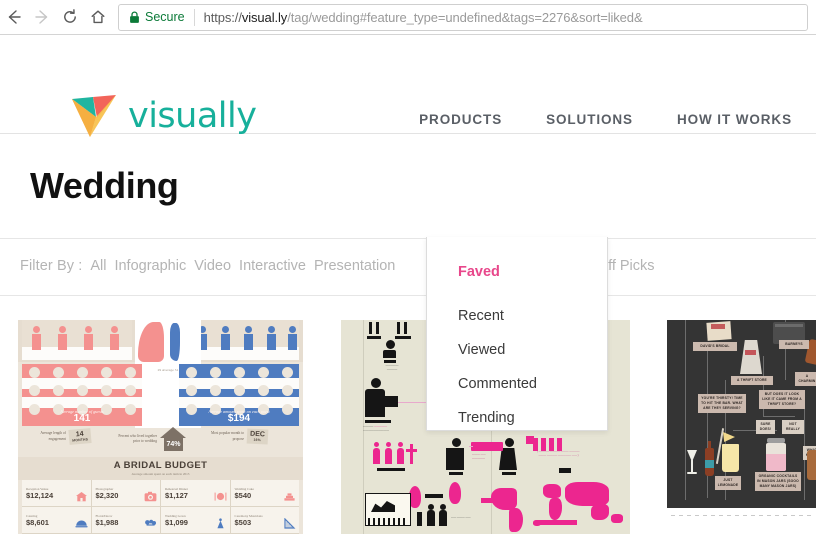  What do you see at coordinates (173, 439) in the screenshot?
I see `house-icon: 74%` at bounding box center [173, 439].